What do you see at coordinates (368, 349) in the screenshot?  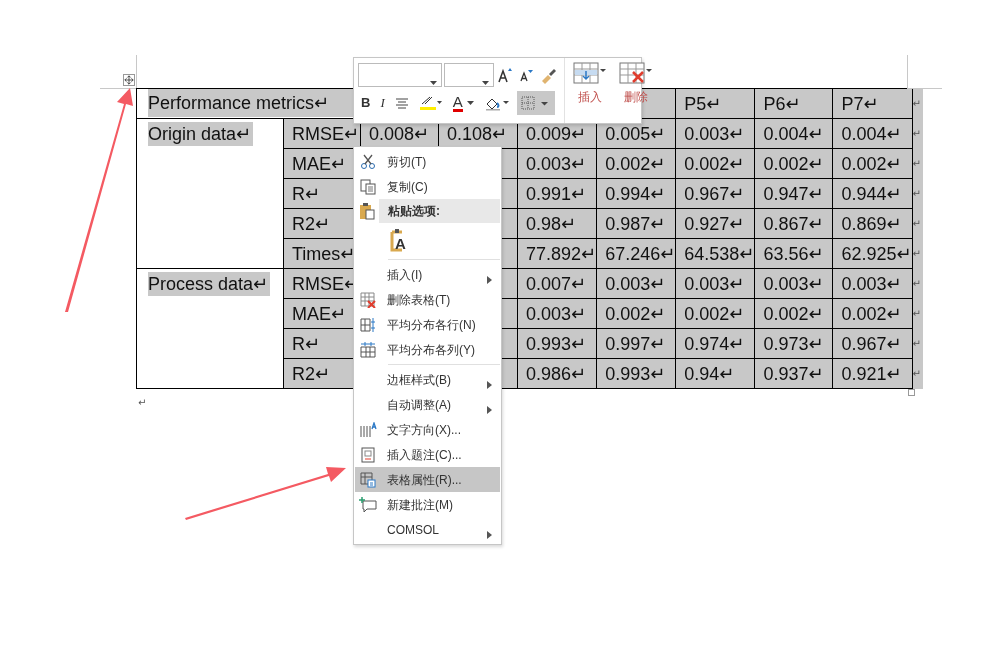 I see `distribute-columns-icon` at bounding box center [368, 349].